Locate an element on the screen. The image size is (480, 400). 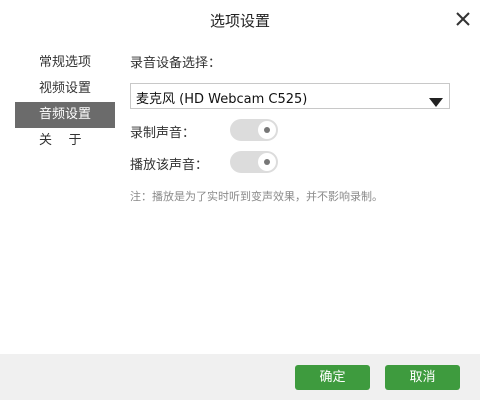
close-icon is located at coordinates (463, 19).